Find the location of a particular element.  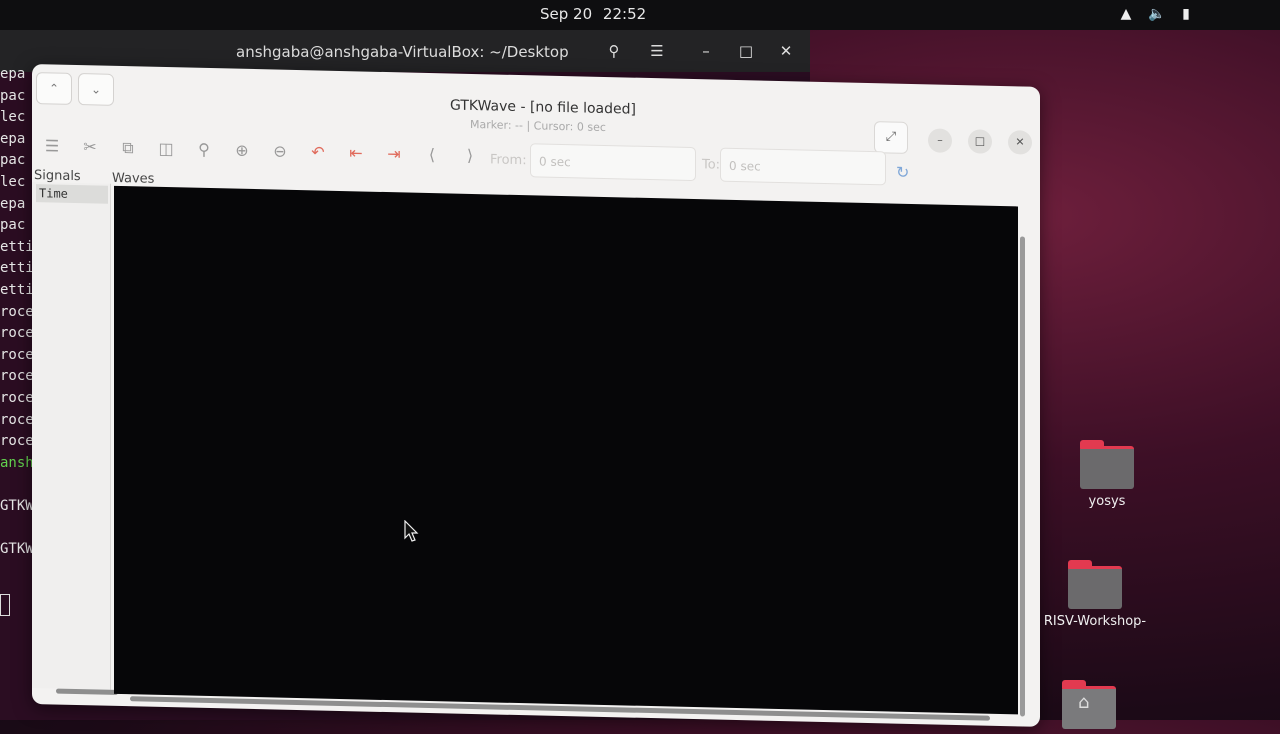

battery-icon: ▮ is located at coordinates (1186, 14).